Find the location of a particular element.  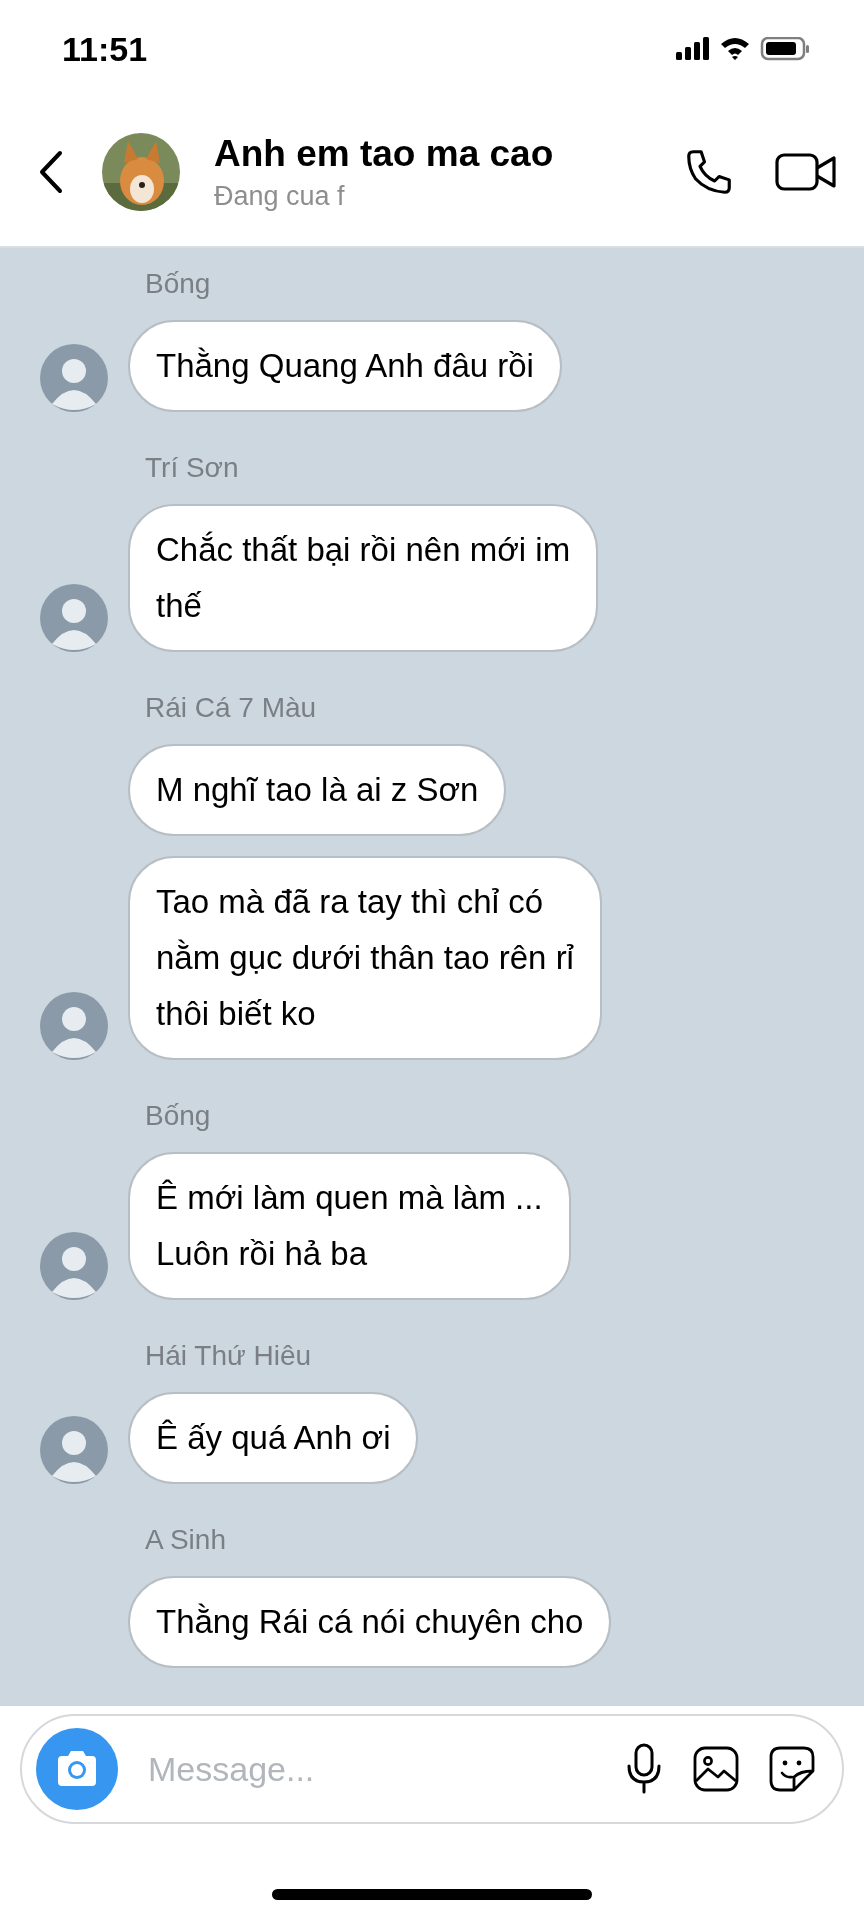

battery-icon is located at coordinates (785, 49).